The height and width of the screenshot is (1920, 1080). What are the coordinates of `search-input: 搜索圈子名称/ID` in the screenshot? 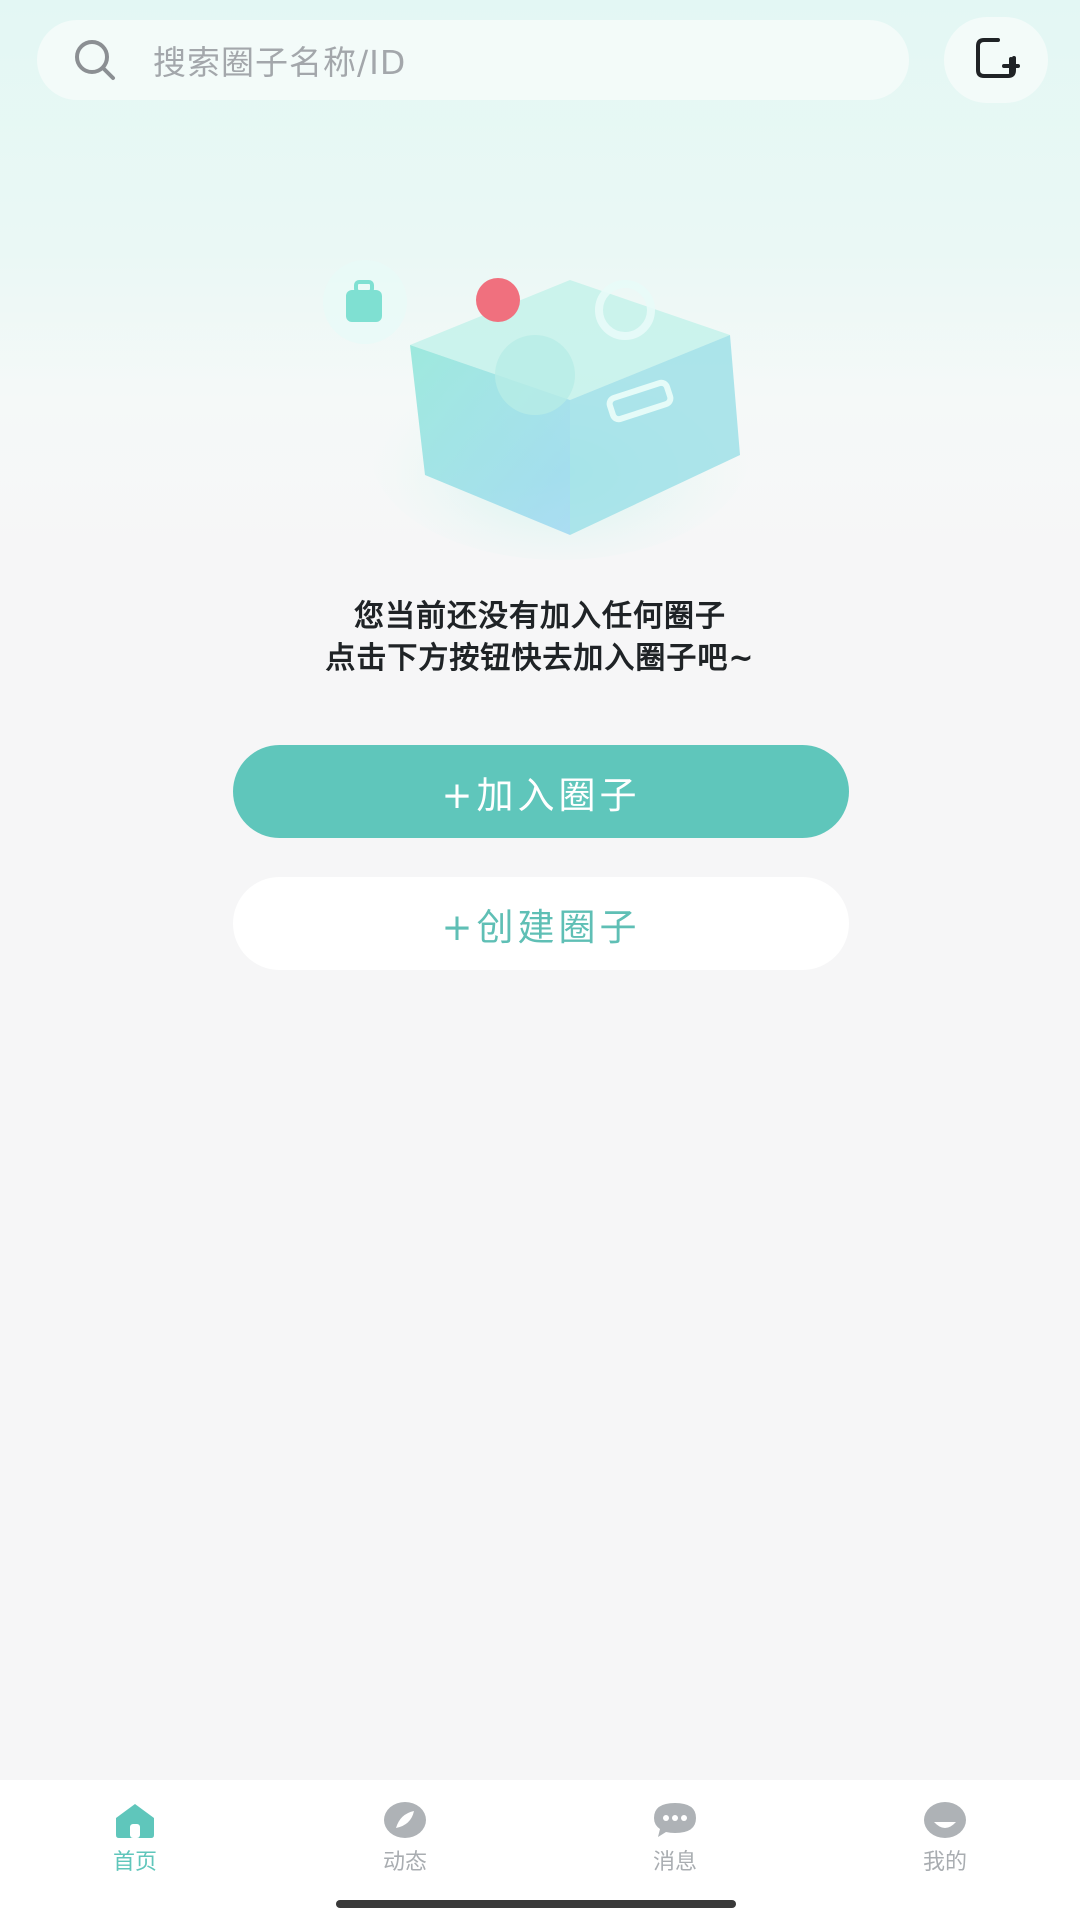 It's located at (279, 60).